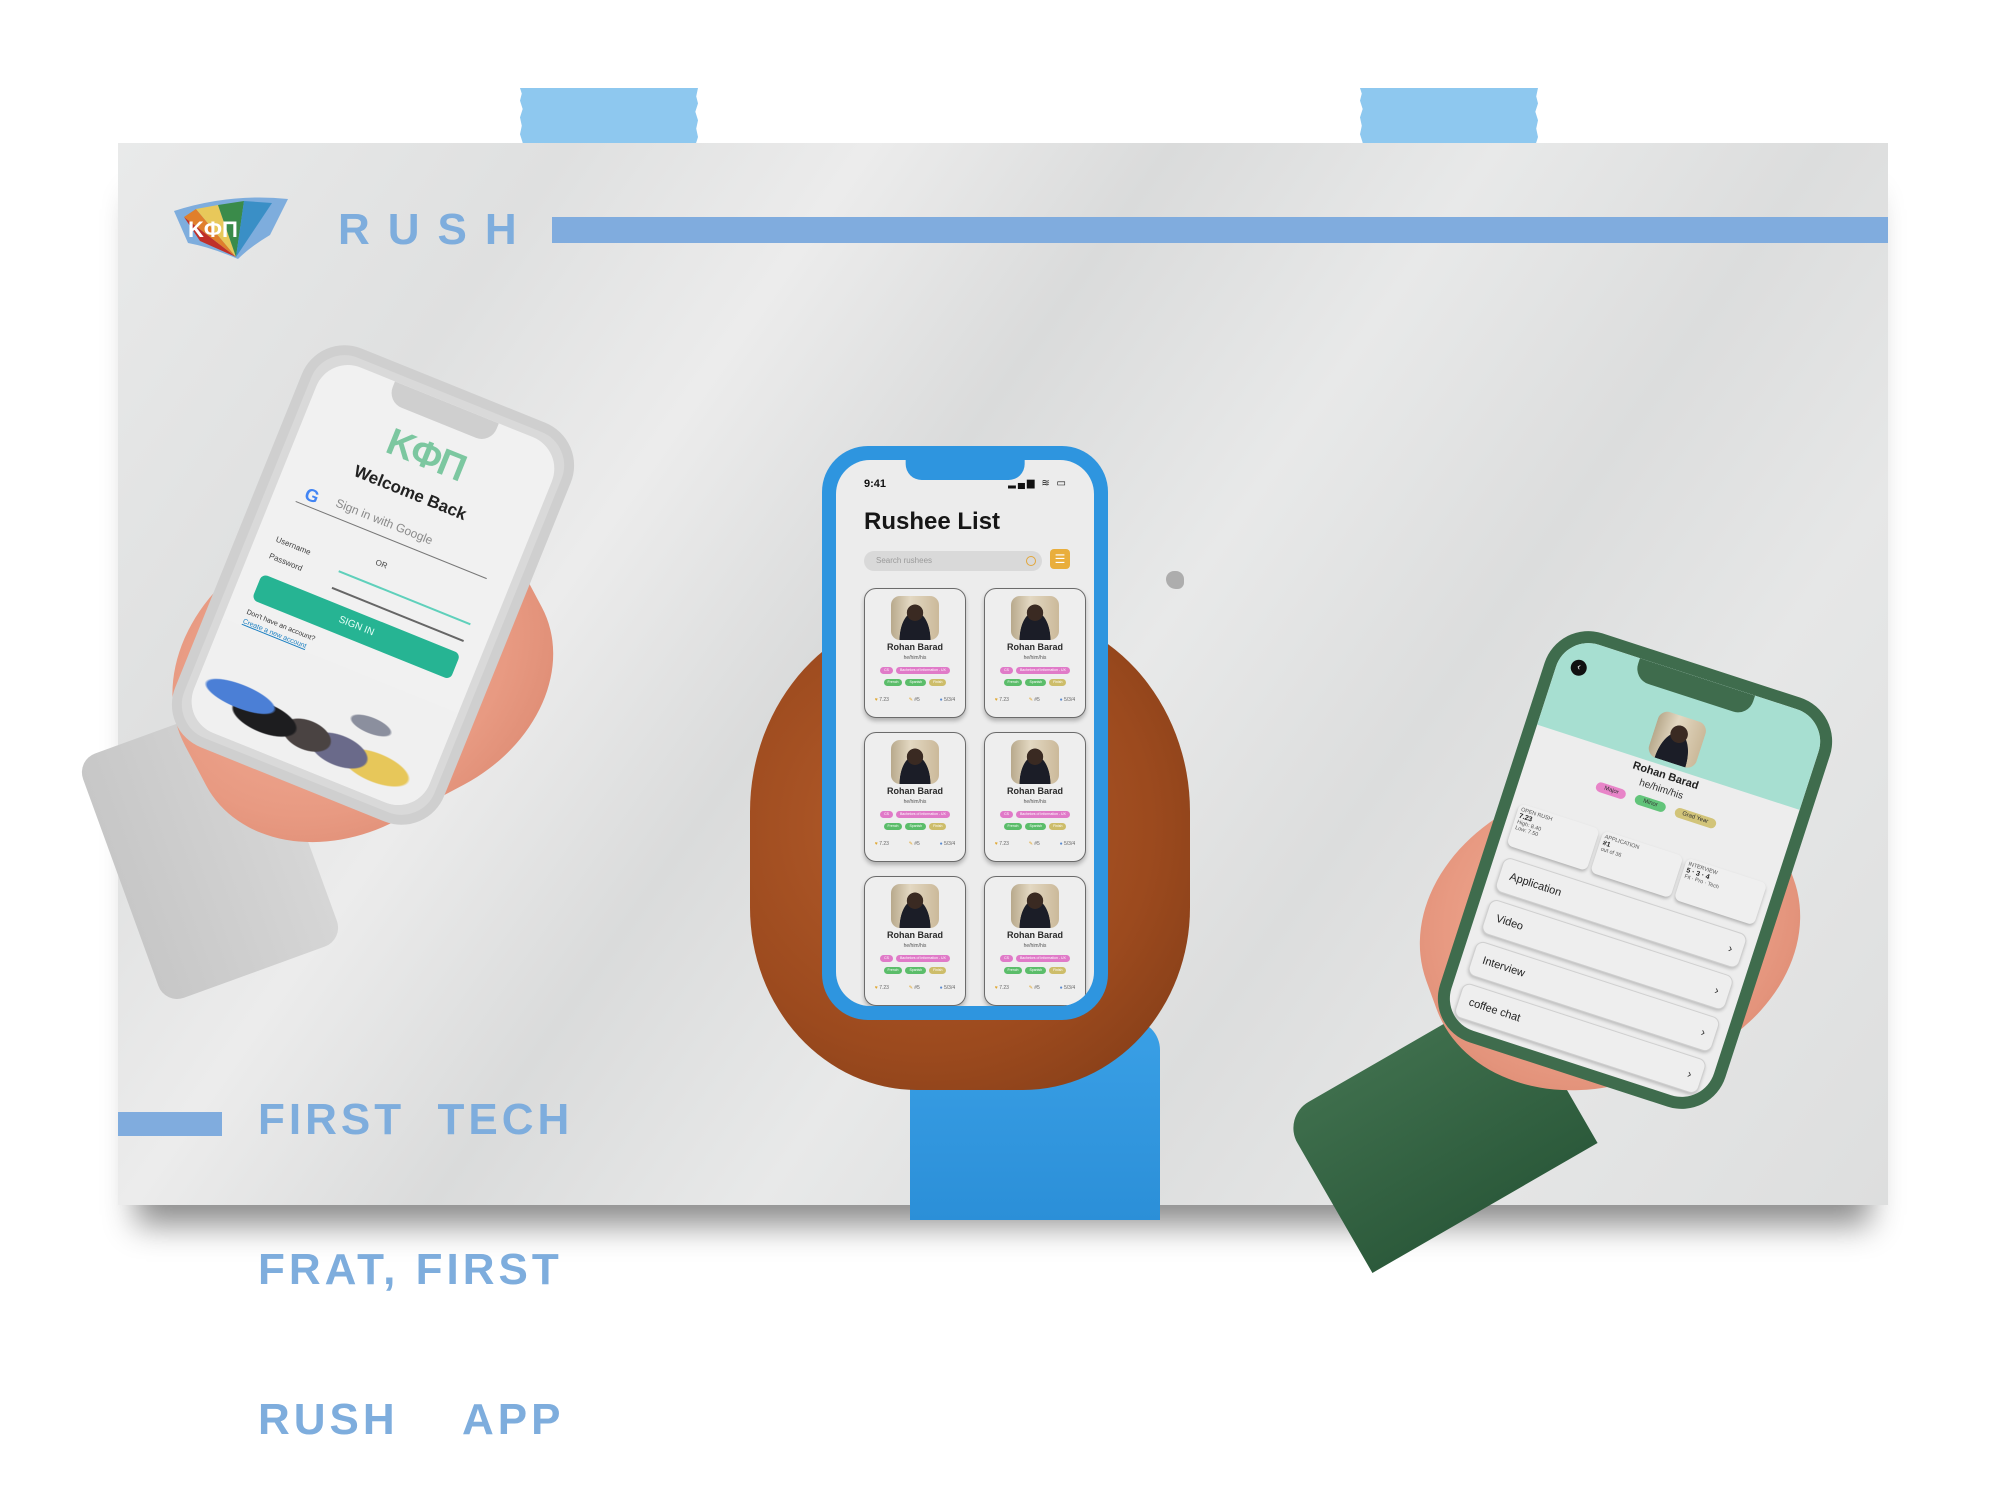 Image resolution: width=2000 pixels, height=1495 pixels. Describe the element at coordinates (416, 1119) in the screenshot. I see `tagline-line-1: FIRST TECH` at that location.